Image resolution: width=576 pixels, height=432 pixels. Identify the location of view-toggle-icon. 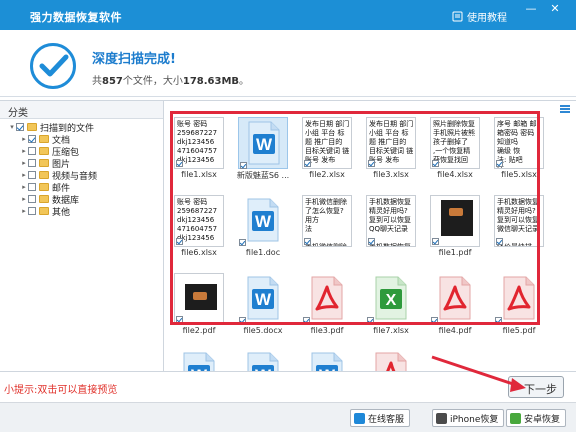
(565, 109).